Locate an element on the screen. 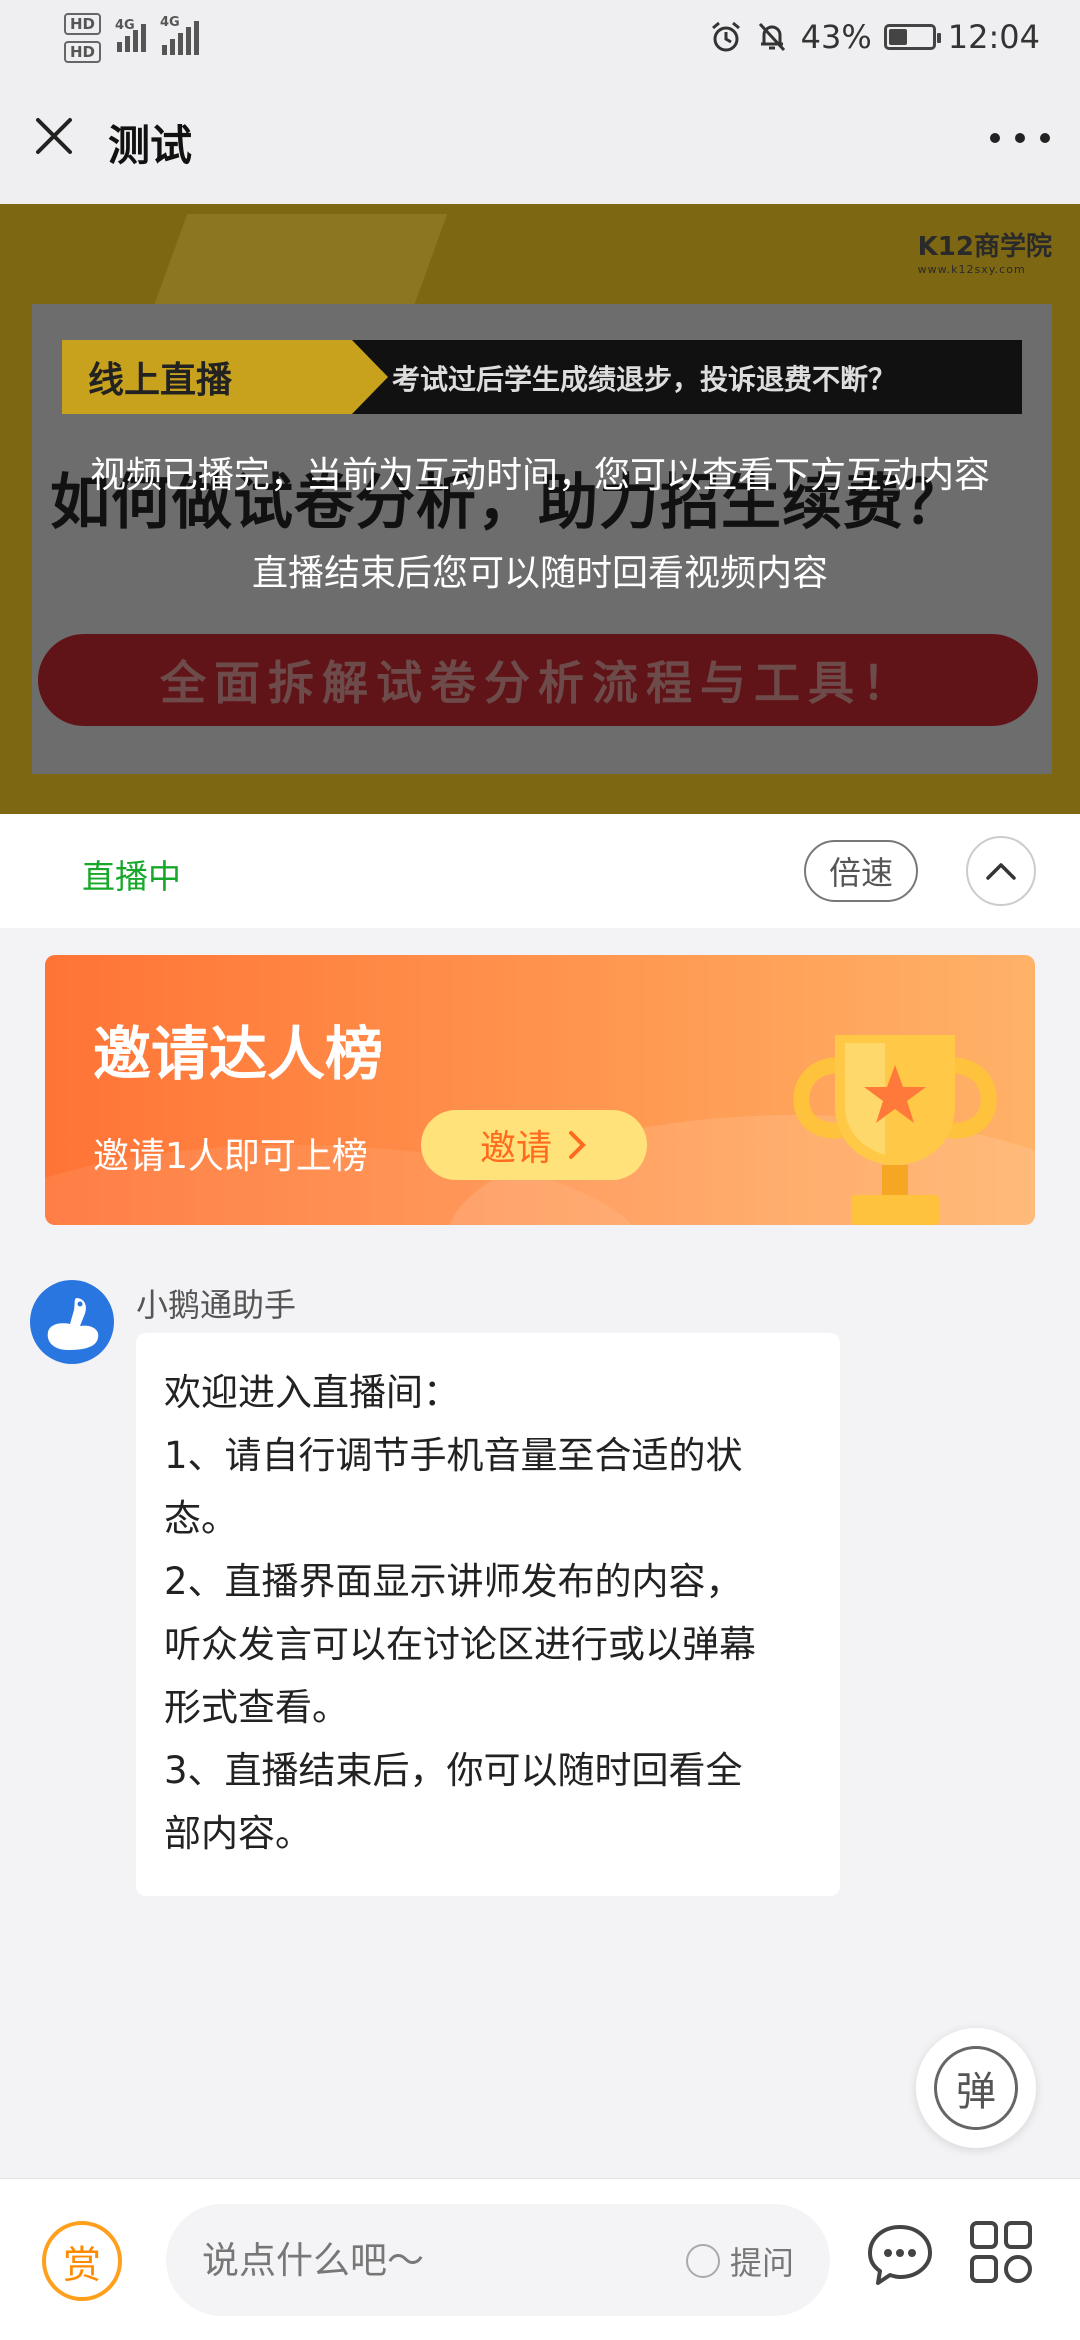 The width and height of the screenshot is (1080, 2340). danmu-toggle-button: 弹 is located at coordinates (976, 2088).